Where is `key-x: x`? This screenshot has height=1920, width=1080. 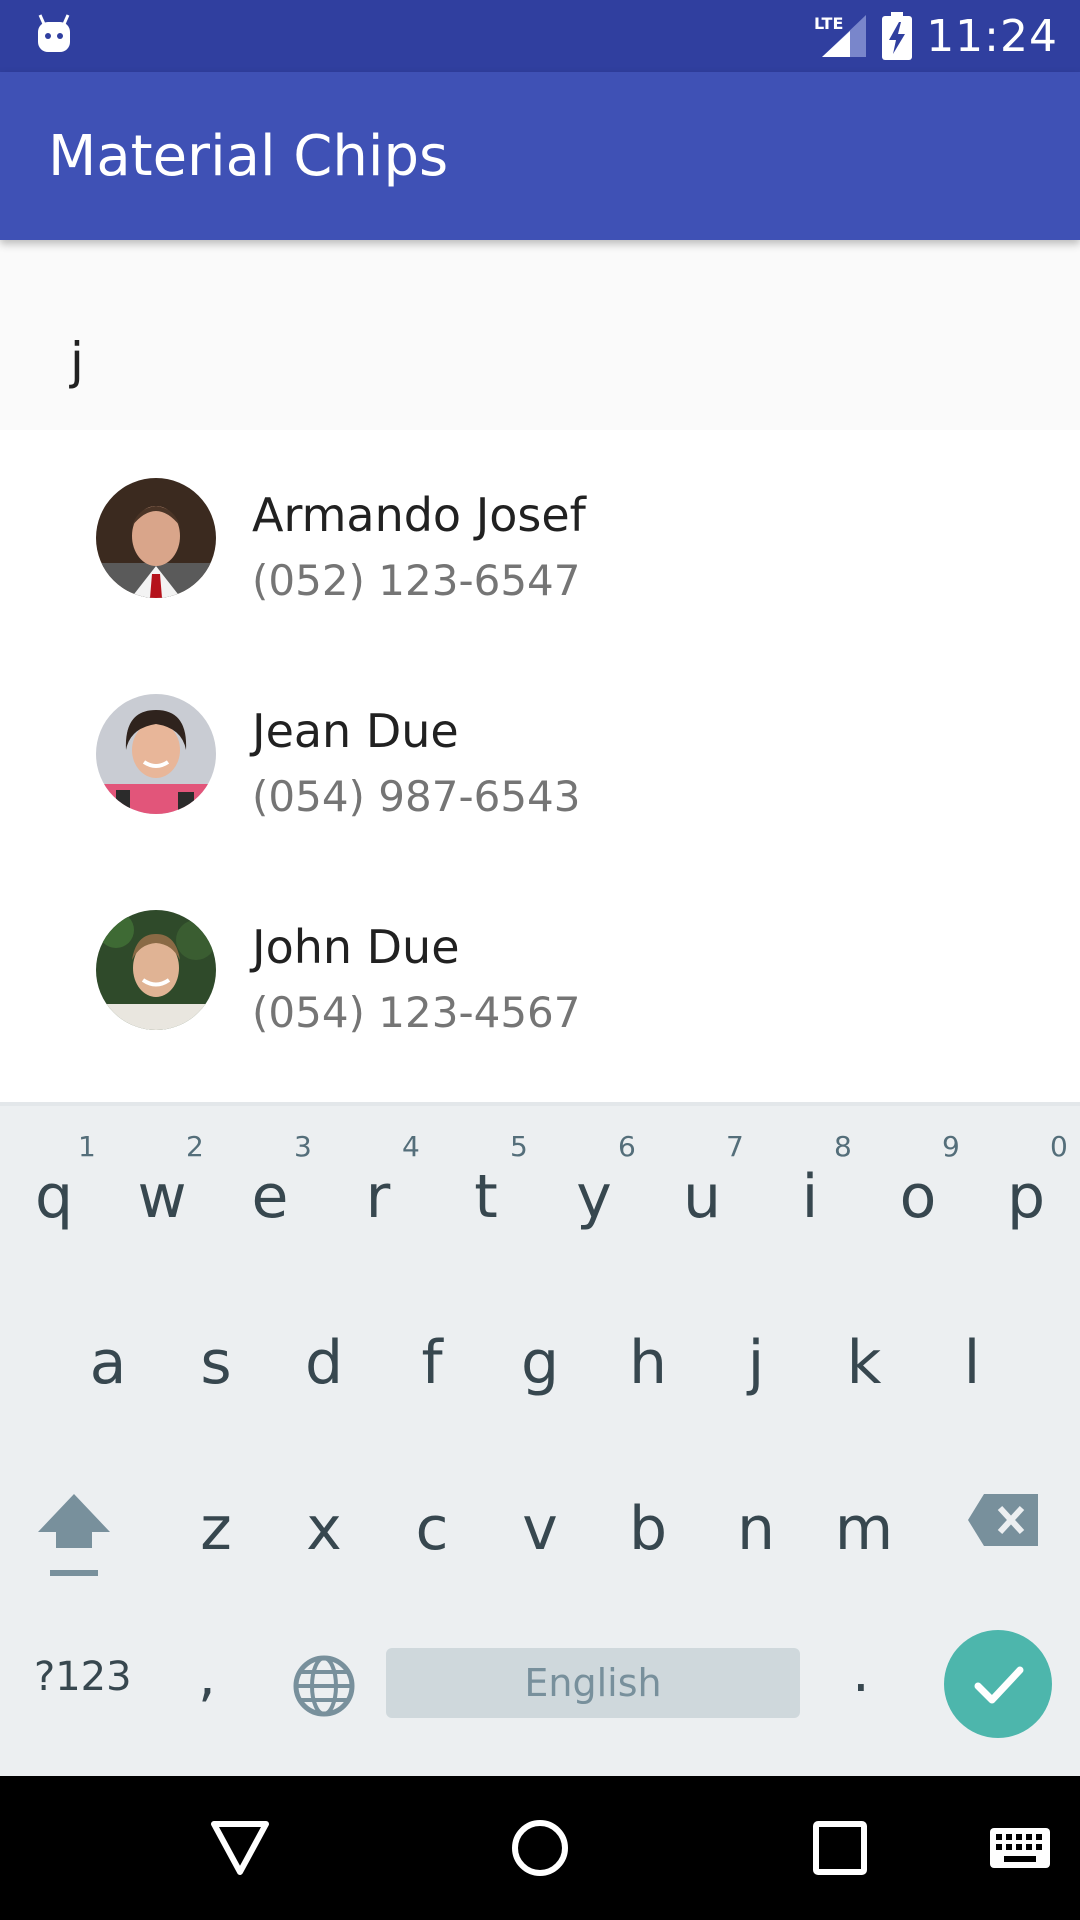 key-x: x is located at coordinates (324, 1529).